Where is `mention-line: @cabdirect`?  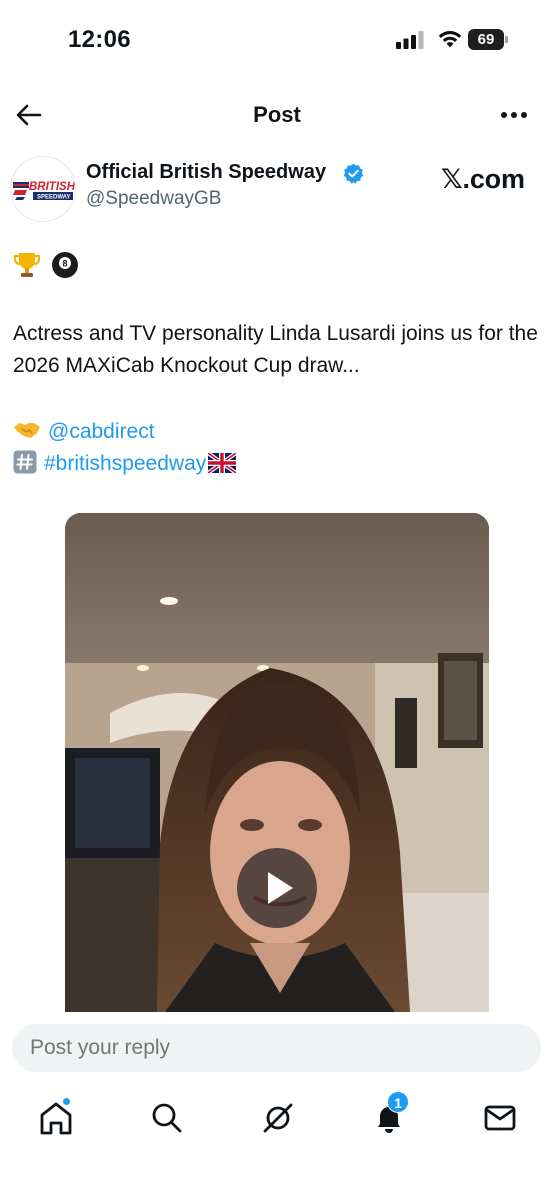
mention-line: @cabdirect is located at coordinates (84, 432).